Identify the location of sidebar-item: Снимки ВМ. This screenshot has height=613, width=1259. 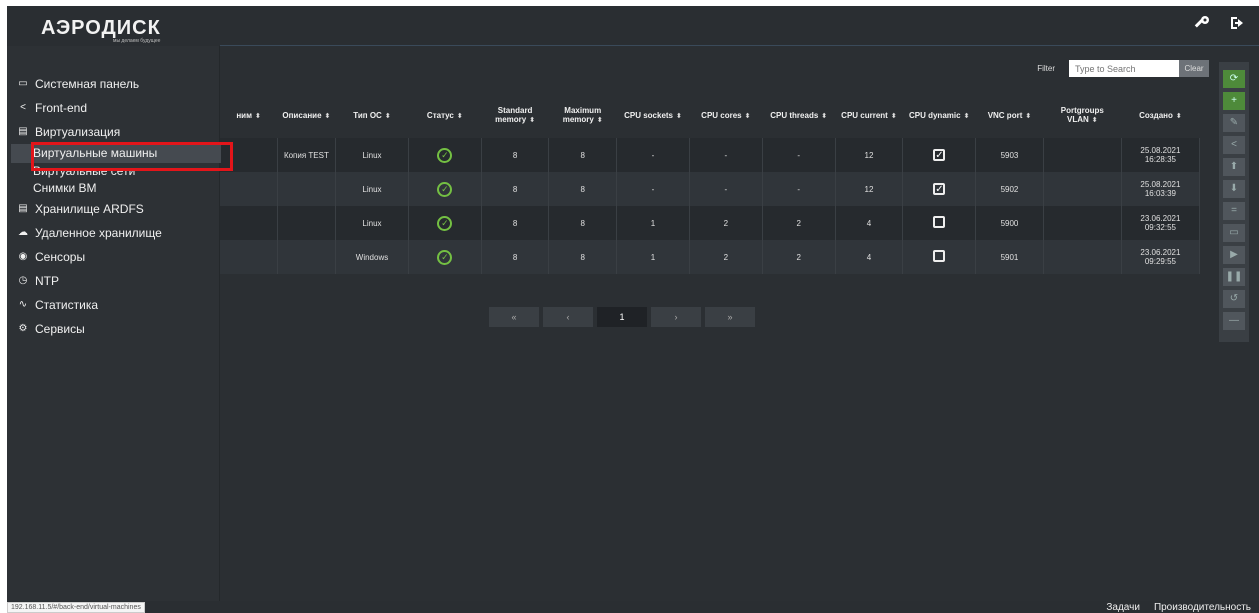
(113, 188).